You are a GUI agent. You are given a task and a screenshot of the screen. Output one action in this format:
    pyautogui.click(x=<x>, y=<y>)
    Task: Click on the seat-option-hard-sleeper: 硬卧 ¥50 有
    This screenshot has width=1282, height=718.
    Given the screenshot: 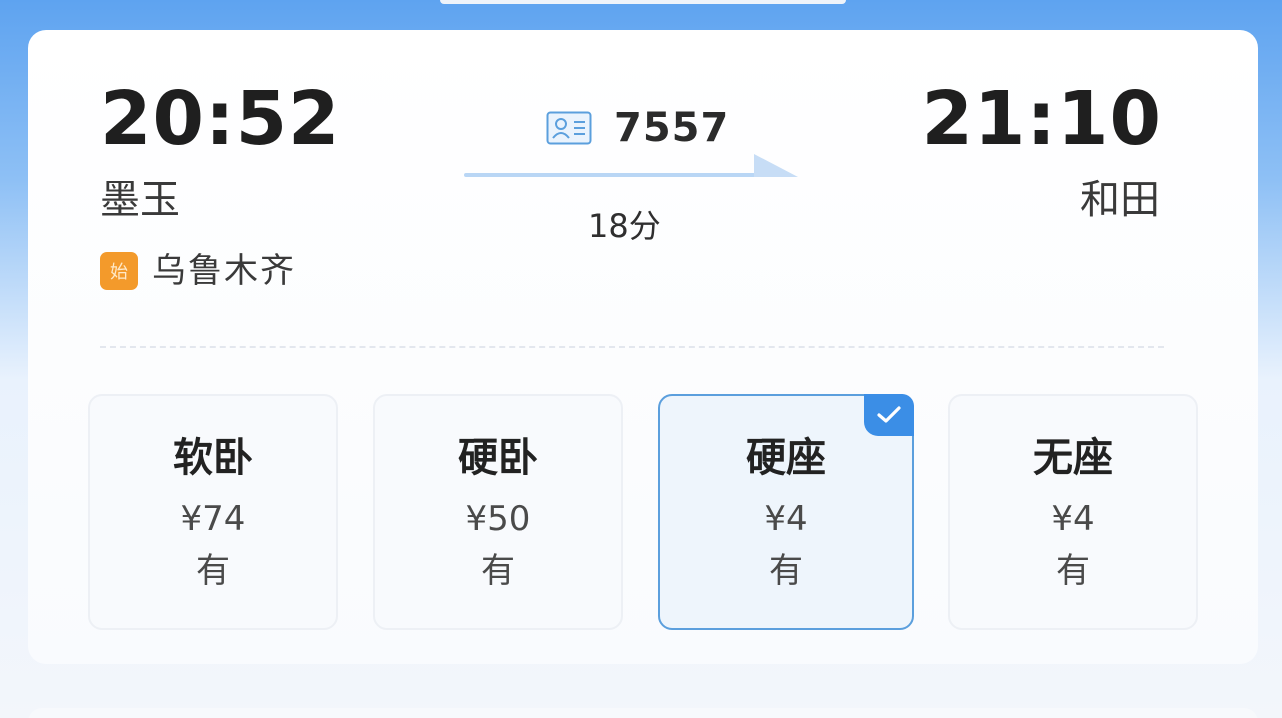 What is the action you would take?
    pyautogui.click(x=498, y=512)
    